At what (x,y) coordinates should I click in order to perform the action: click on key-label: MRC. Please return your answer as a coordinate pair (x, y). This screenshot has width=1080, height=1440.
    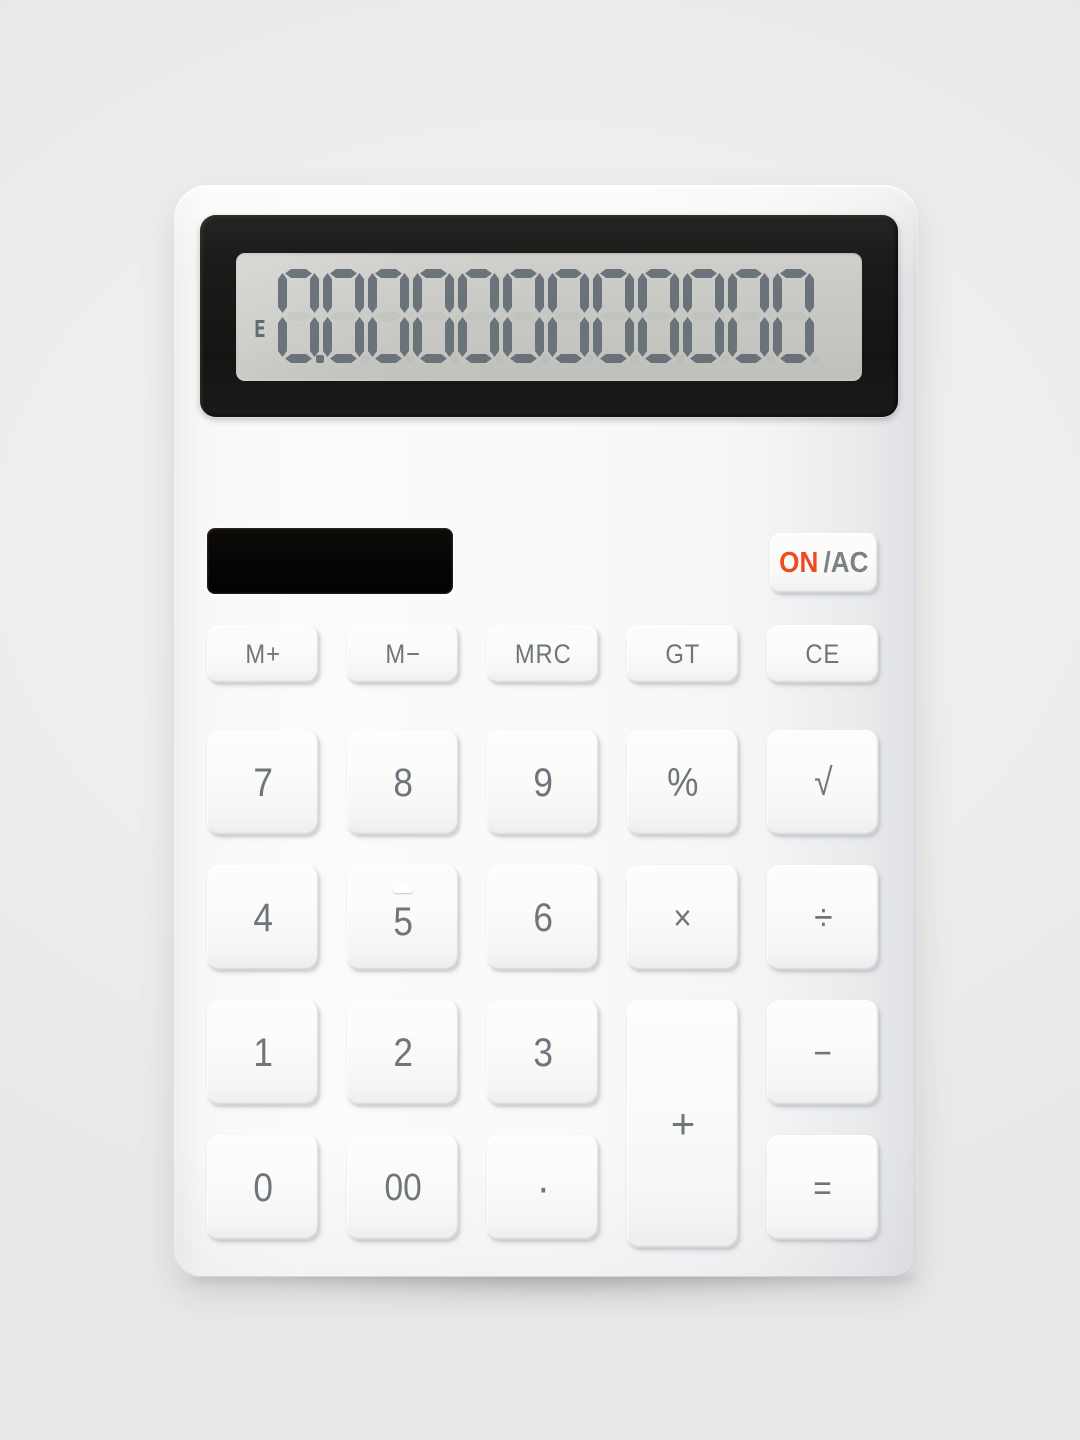
    Looking at the image, I should click on (543, 653).